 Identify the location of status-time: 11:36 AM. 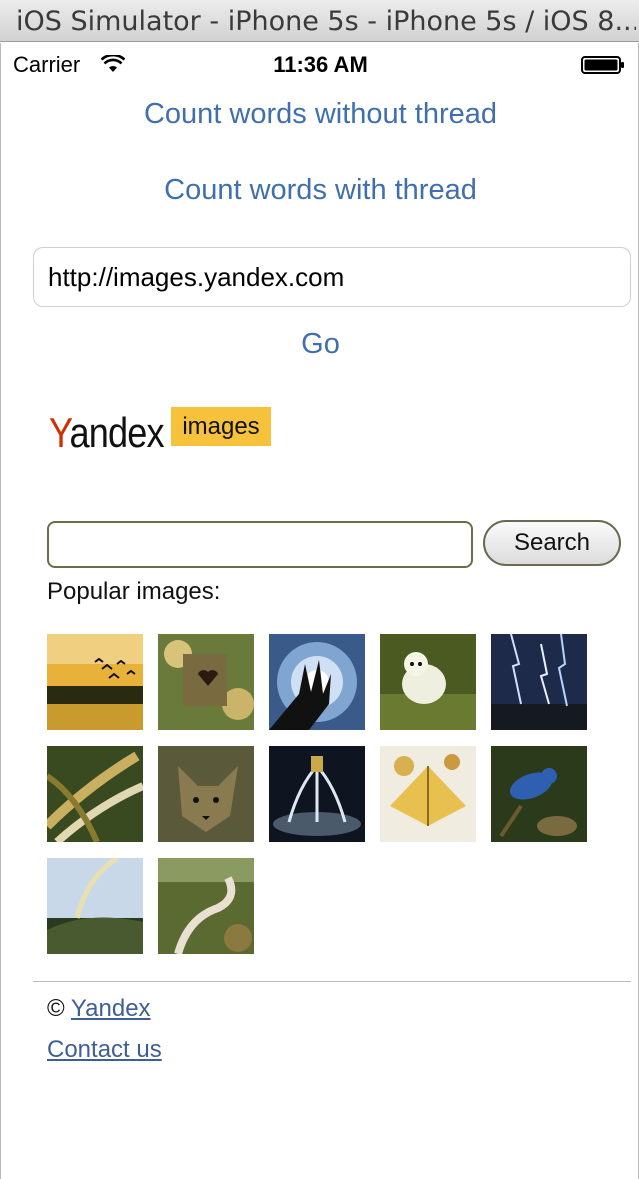
(320, 64).